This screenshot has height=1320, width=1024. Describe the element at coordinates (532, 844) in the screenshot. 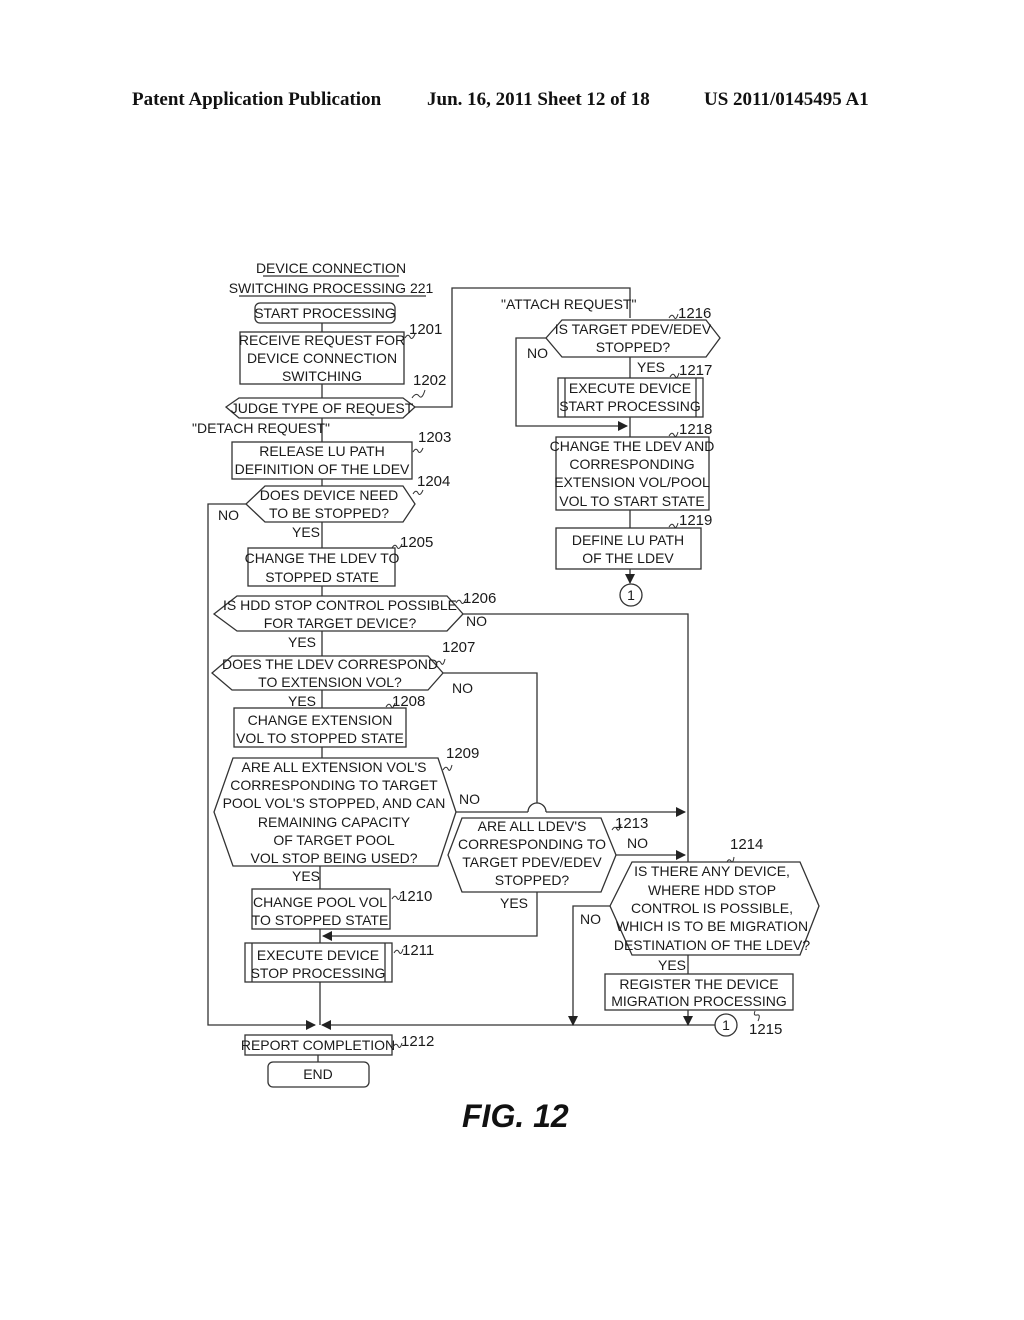

I see `node-text: CORRESPONDING TO` at that location.